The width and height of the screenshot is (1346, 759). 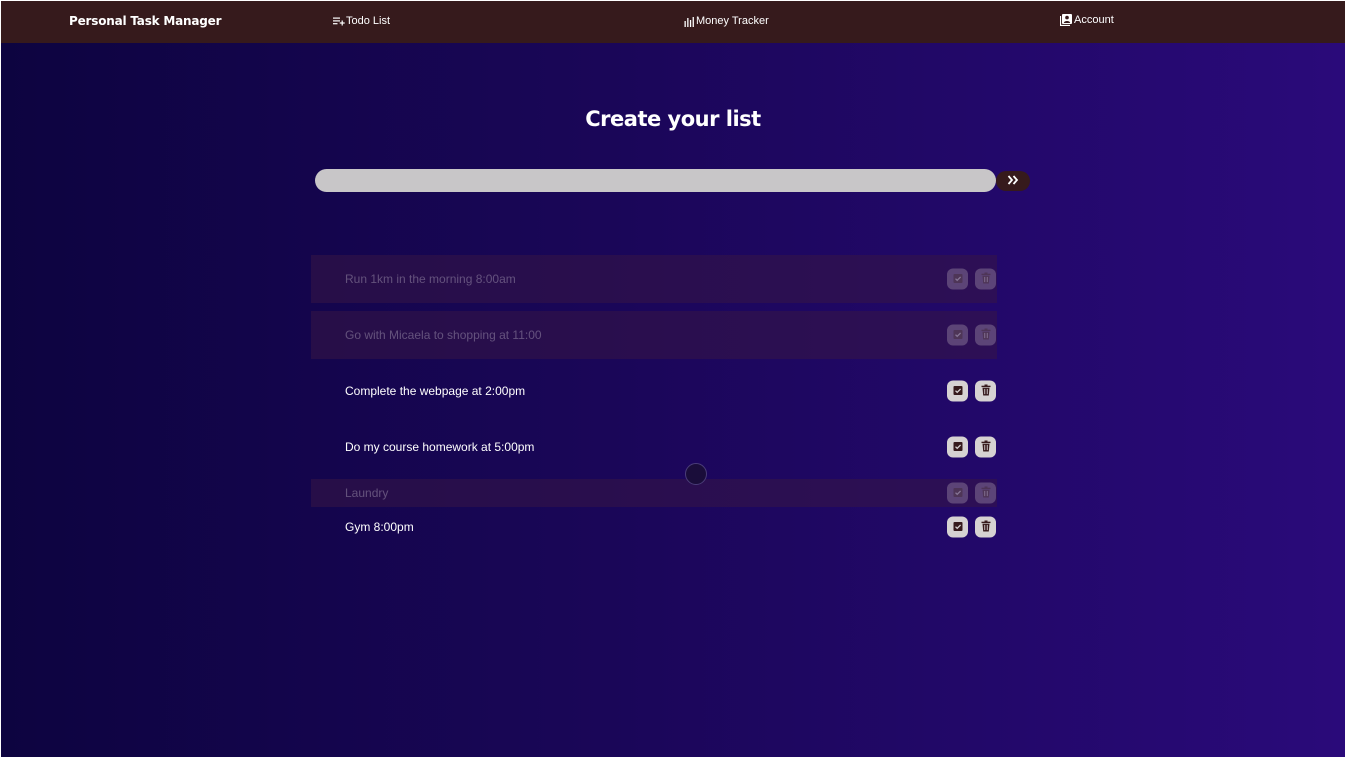 I want to click on nav-link-money-tracker: Money Tracker, so click(x=726, y=21).